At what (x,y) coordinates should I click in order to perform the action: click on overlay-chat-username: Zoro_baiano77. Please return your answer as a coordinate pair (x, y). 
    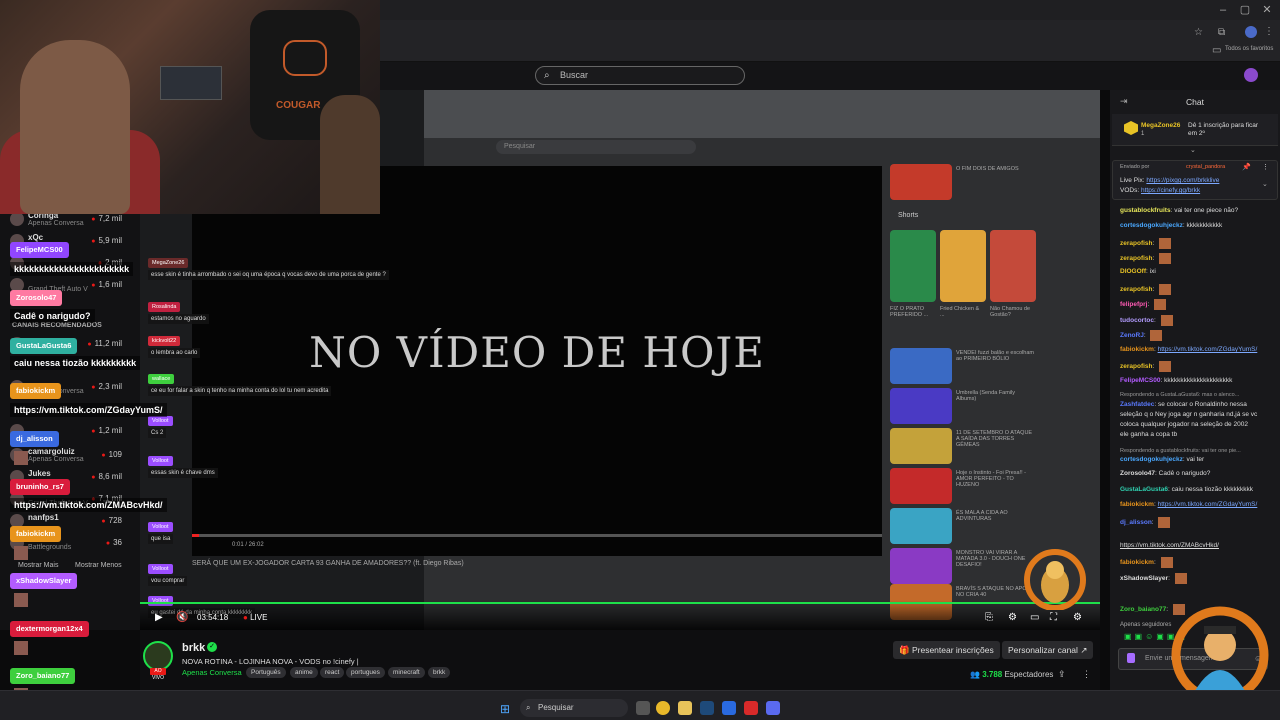
    Looking at the image, I should click on (43, 676).